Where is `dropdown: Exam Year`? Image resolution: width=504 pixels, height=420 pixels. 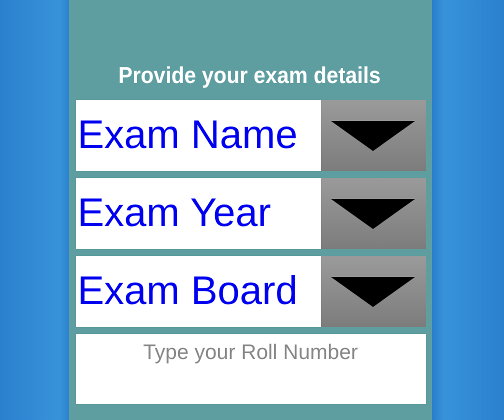
dropdown: Exam Year is located at coordinates (251, 213).